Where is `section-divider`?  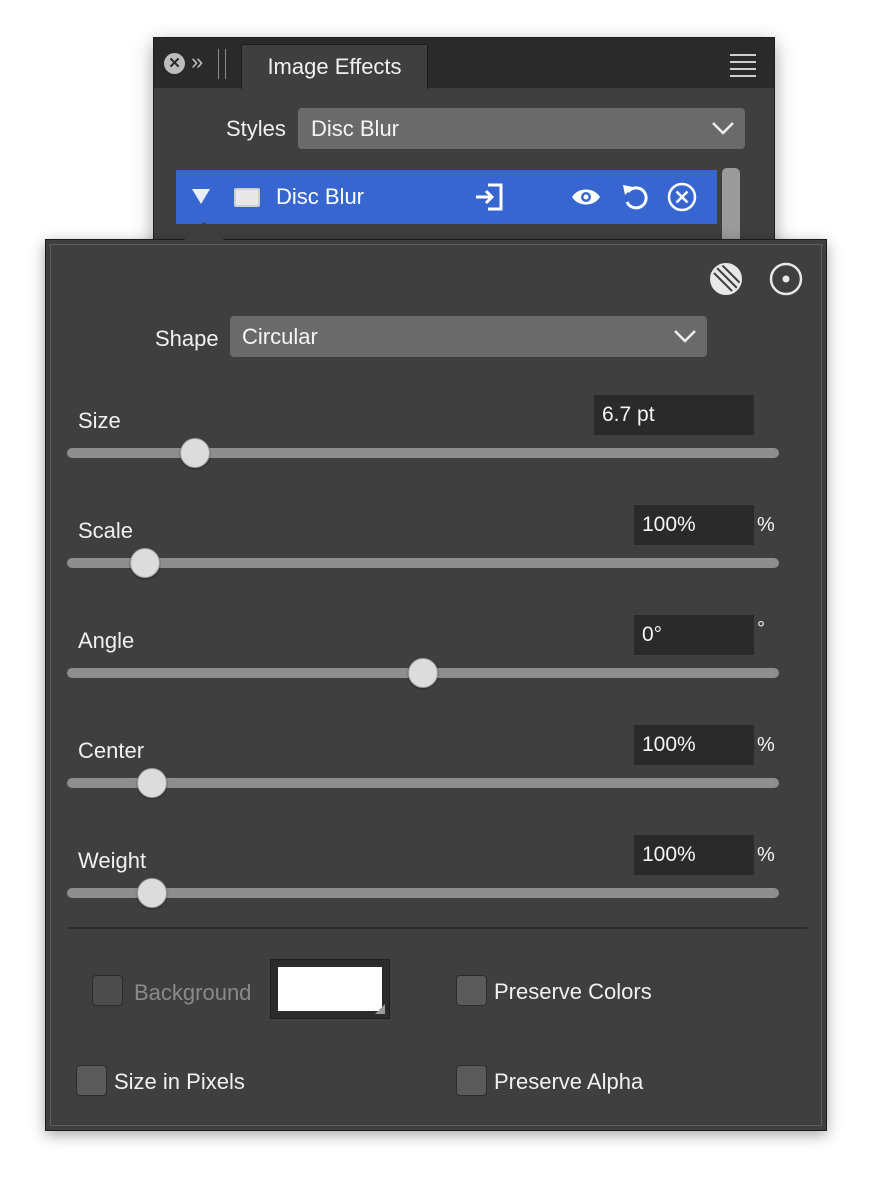
section-divider is located at coordinates (437, 928).